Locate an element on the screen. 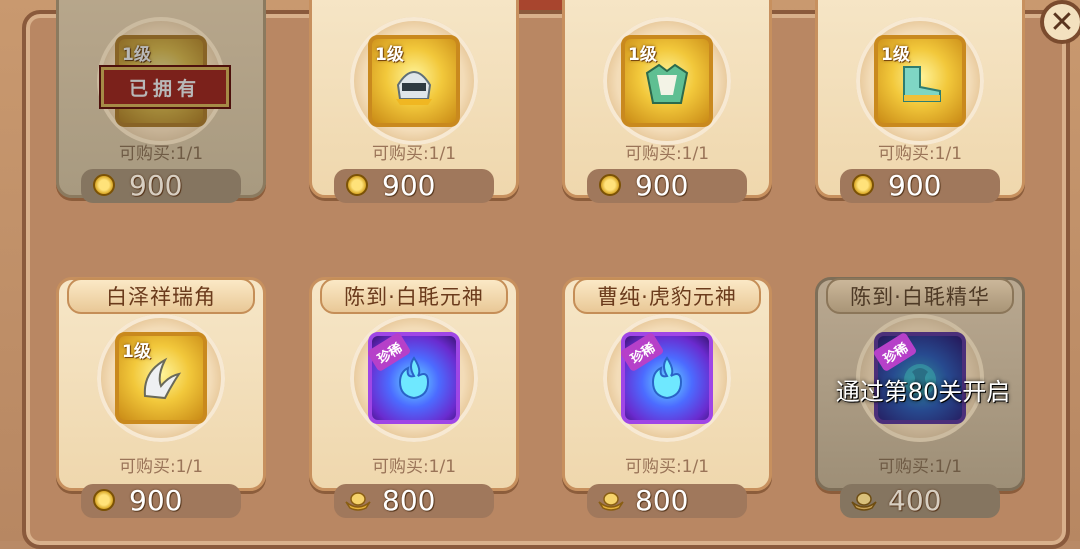 This screenshot has height=549, width=1080. close-button: ✕ is located at coordinates (1060, 22).